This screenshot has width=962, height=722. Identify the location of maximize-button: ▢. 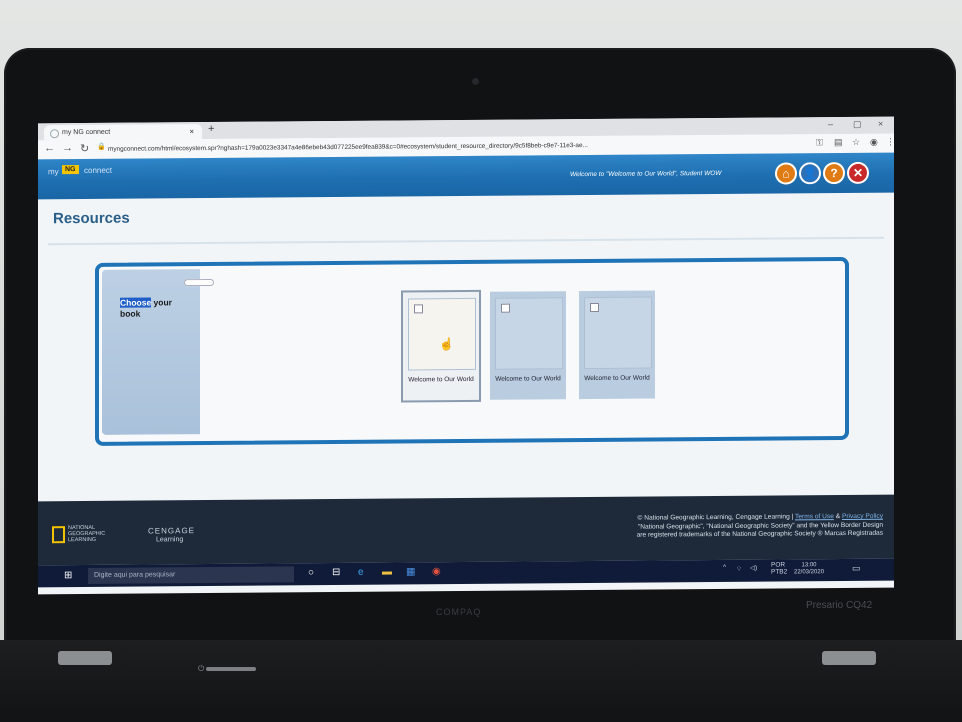
(857, 124).